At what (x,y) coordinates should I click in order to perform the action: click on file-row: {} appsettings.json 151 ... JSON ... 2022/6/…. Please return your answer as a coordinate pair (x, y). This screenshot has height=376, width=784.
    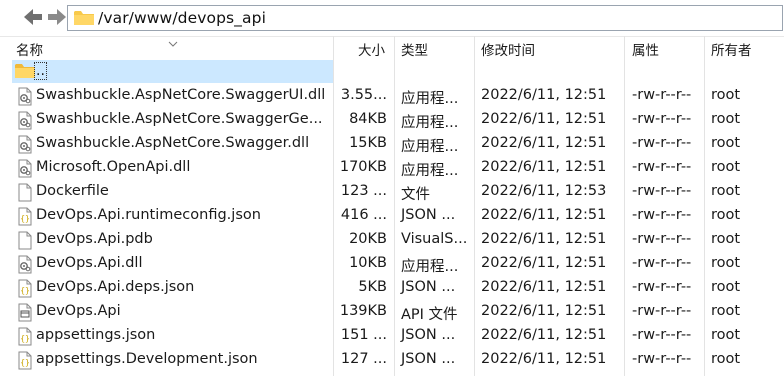
    Looking at the image, I should click on (392, 336).